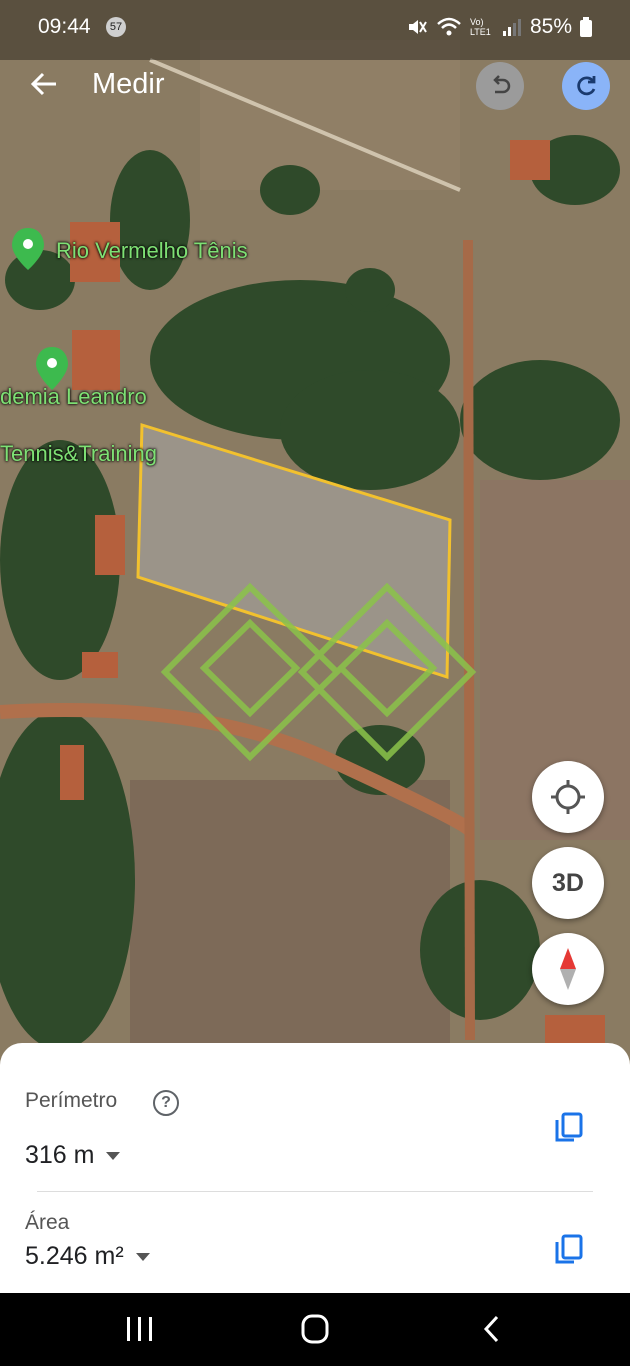 This screenshot has height=1366, width=630. Describe the element at coordinates (74, 1256) in the screenshot. I see `area-value-text: 5.246 m²` at that location.